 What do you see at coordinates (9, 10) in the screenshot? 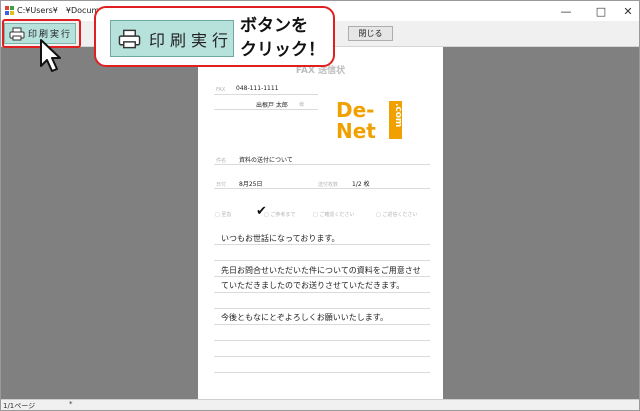
I see `app-icon` at bounding box center [9, 10].